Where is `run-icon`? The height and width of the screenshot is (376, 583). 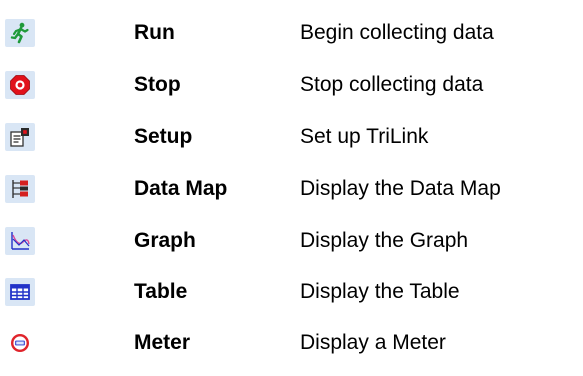
run-icon is located at coordinates (19, 33).